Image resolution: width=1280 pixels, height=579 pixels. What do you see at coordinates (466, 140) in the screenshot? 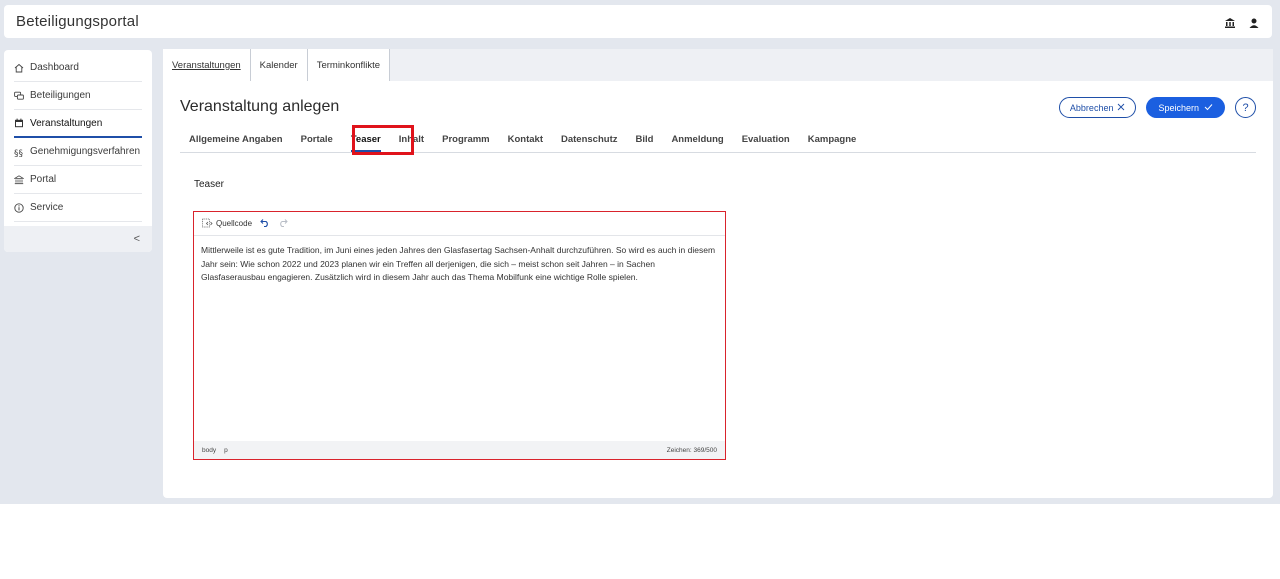
I see `tab-programm: Programm` at bounding box center [466, 140].